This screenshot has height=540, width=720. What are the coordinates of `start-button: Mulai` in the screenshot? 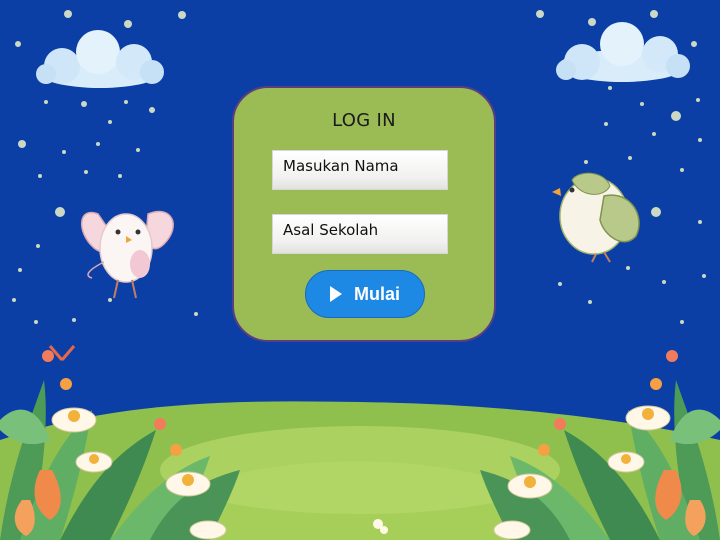 It's located at (365, 294).